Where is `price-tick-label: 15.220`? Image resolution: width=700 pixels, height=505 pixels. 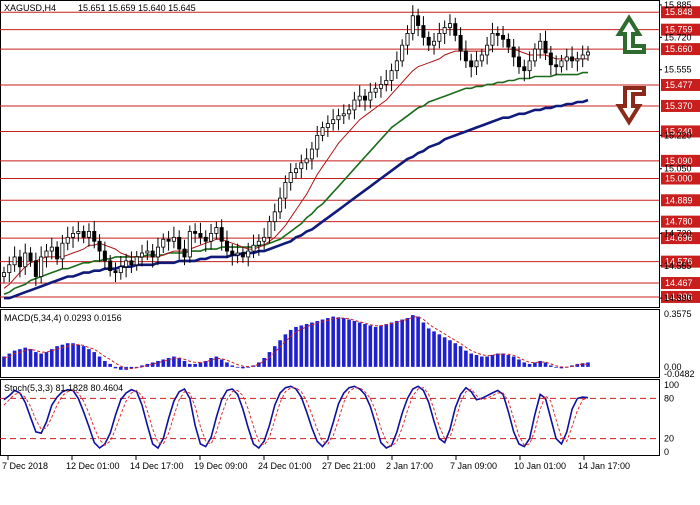
price-tick-label: 15.220 is located at coordinates (678, 135).